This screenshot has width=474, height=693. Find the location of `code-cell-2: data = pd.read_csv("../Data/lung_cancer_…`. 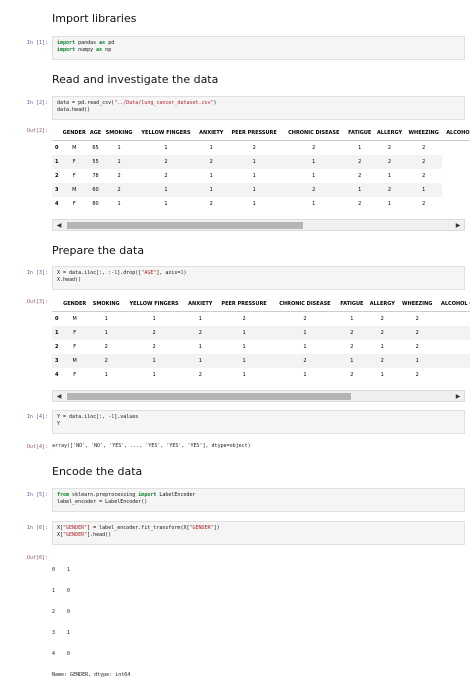

code-cell-2: data = pd.read_csv("../Data/lung_cancer_… is located at coordinates (258, 108).